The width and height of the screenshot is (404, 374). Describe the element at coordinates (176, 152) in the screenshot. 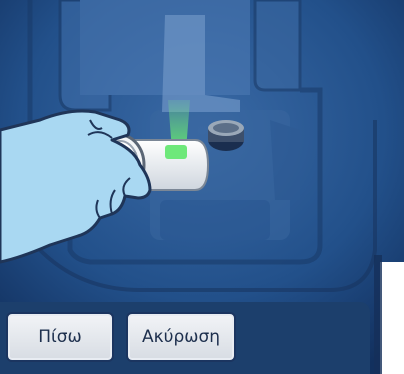

I see `cartridge-indicator-light` at that location.